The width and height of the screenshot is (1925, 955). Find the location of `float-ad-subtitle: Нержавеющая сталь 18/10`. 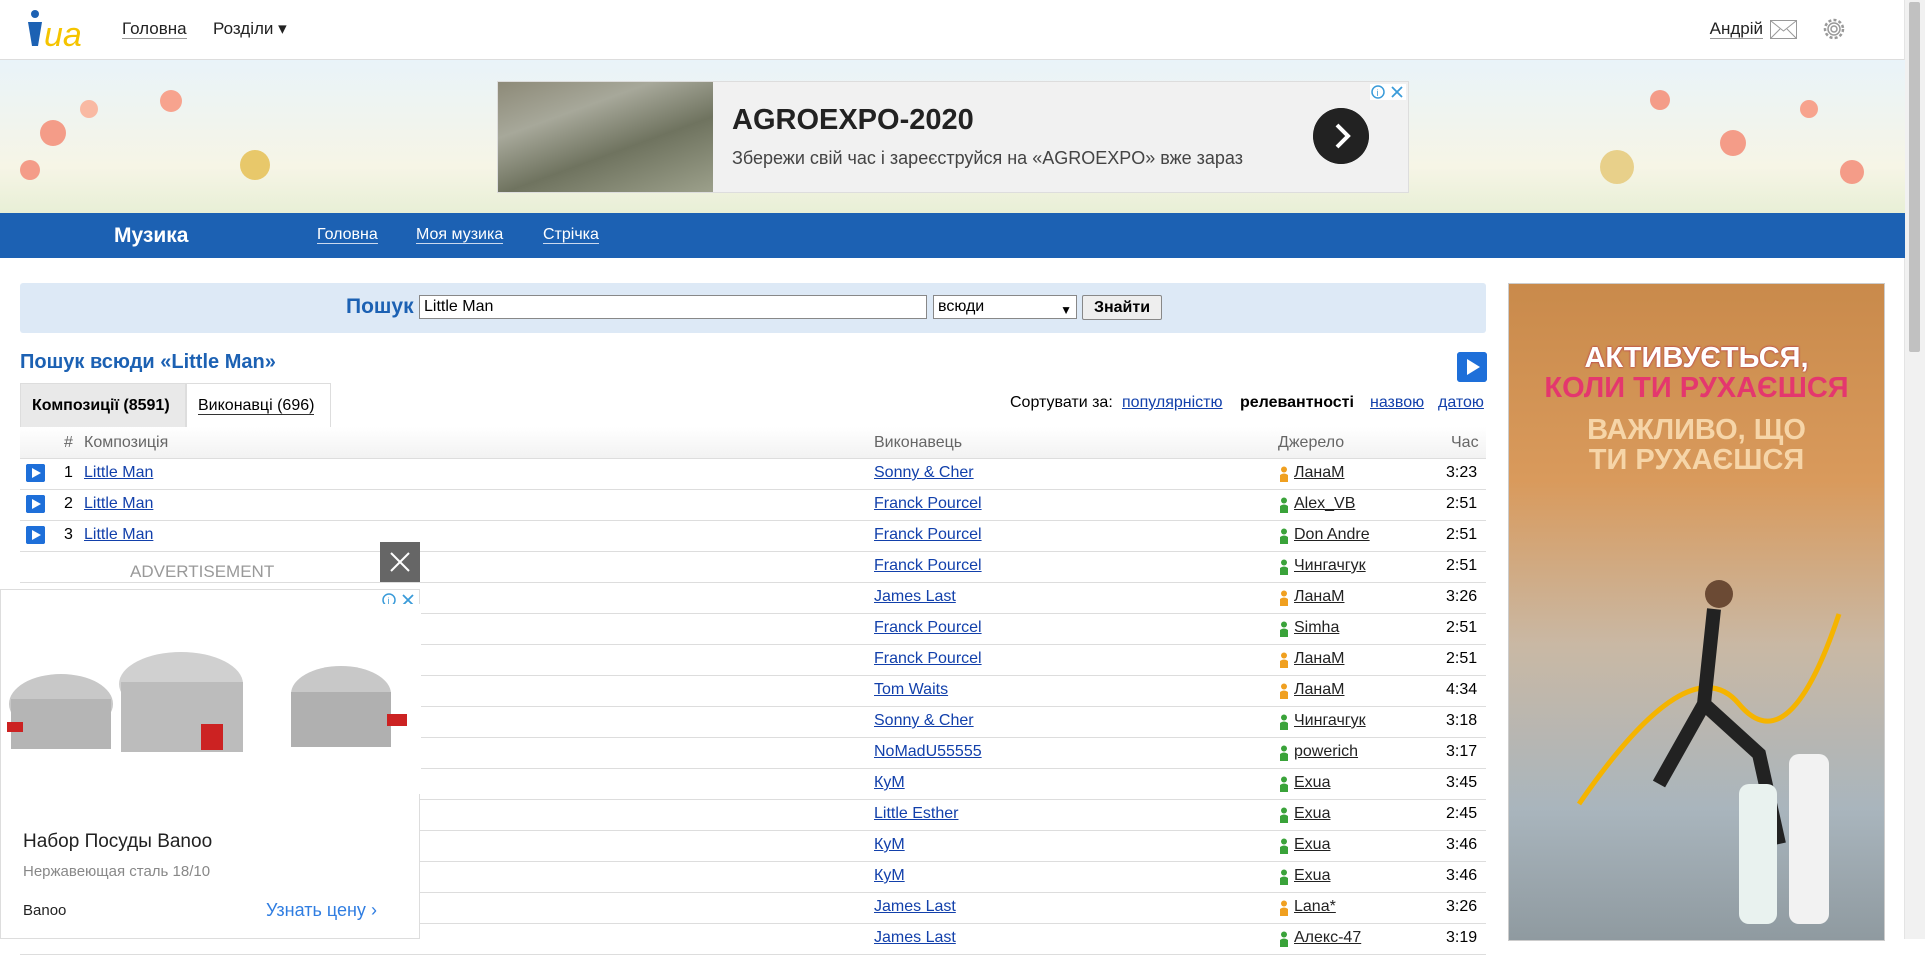

float-ad-subtitle: Нержавеющая сталь 18/10 is located at coordinates (117, 871).